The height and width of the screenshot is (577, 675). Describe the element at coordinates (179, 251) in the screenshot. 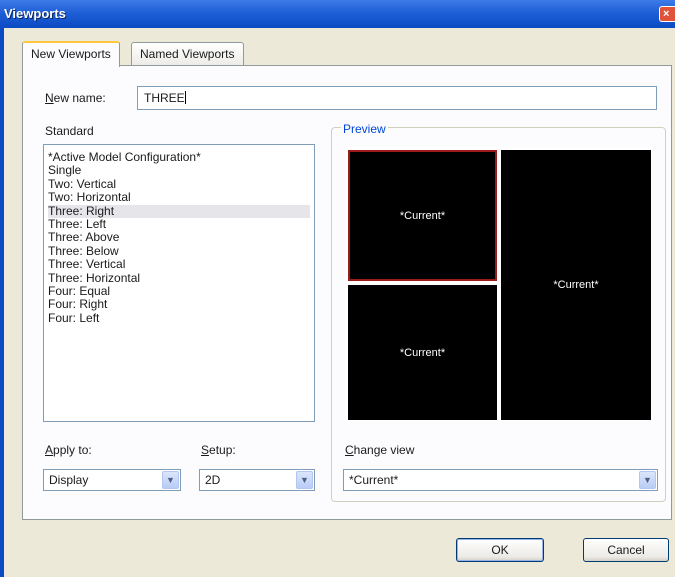

I see `list-item: Three: Below` at that location.